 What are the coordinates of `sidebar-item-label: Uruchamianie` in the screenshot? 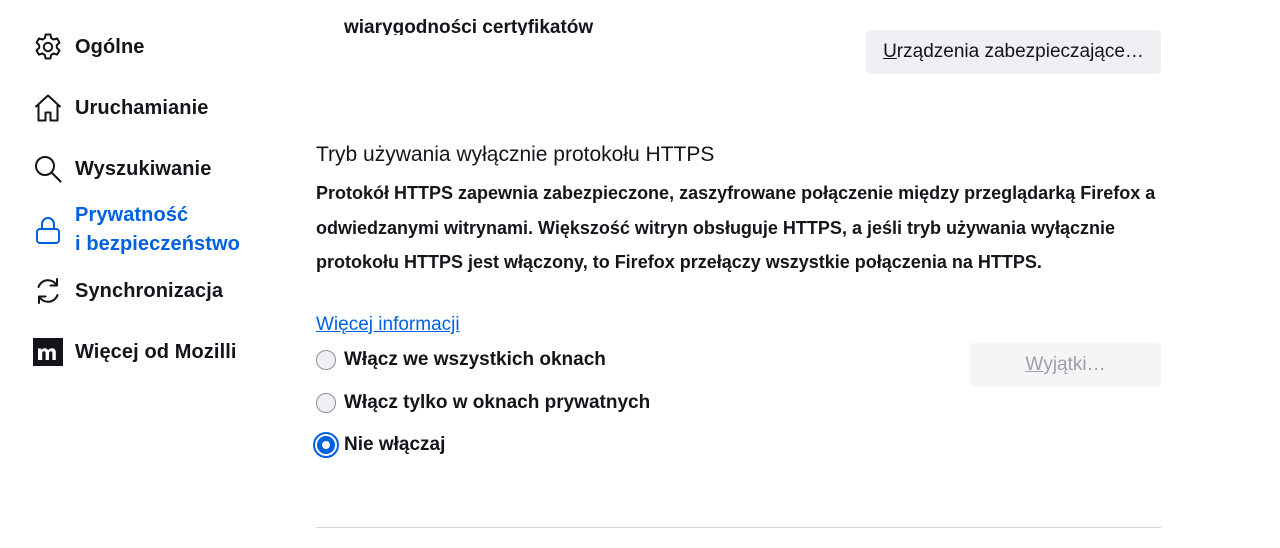 It's located at (142, 107).